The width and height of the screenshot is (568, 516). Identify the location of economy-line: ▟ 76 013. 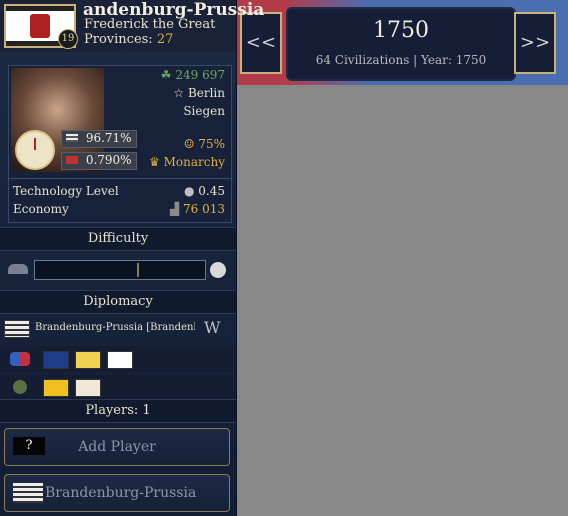
(197, 209).